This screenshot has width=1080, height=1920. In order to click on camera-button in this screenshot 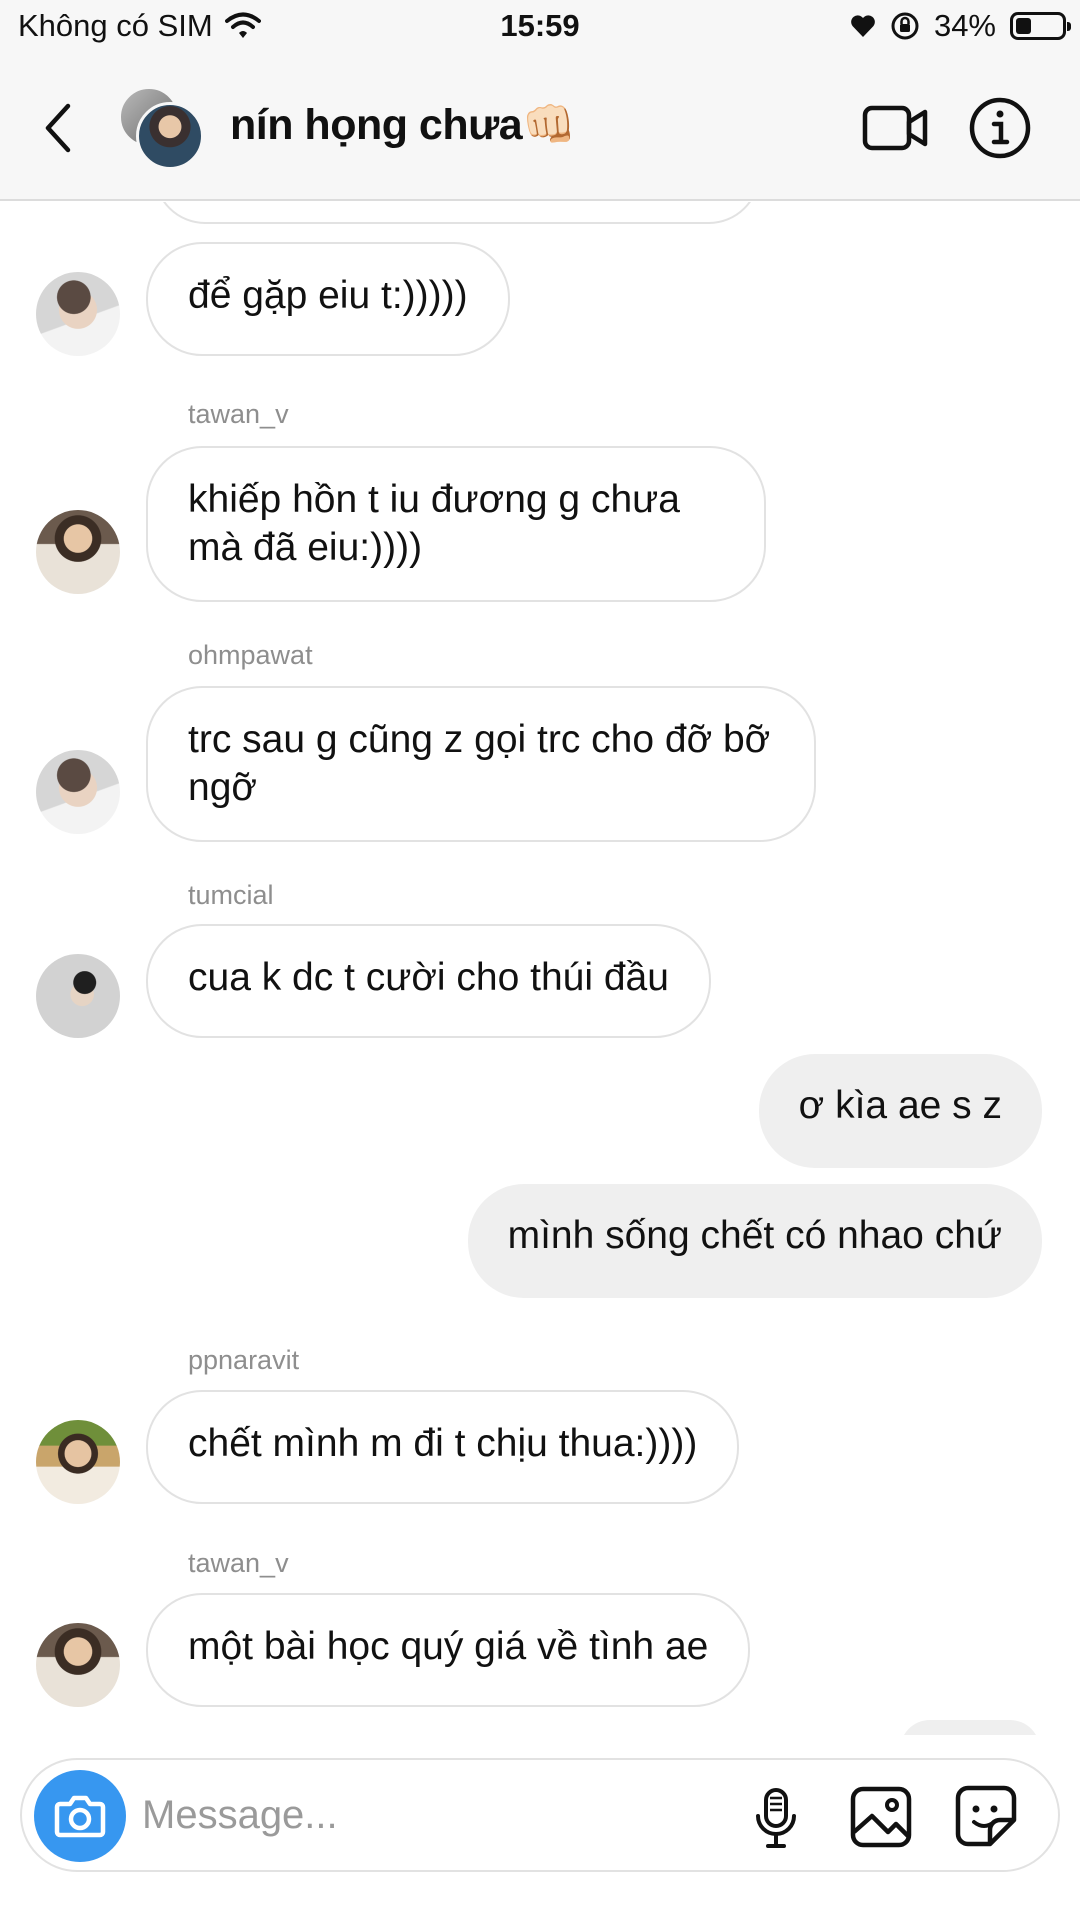, I will do `click(80, 1816)`.